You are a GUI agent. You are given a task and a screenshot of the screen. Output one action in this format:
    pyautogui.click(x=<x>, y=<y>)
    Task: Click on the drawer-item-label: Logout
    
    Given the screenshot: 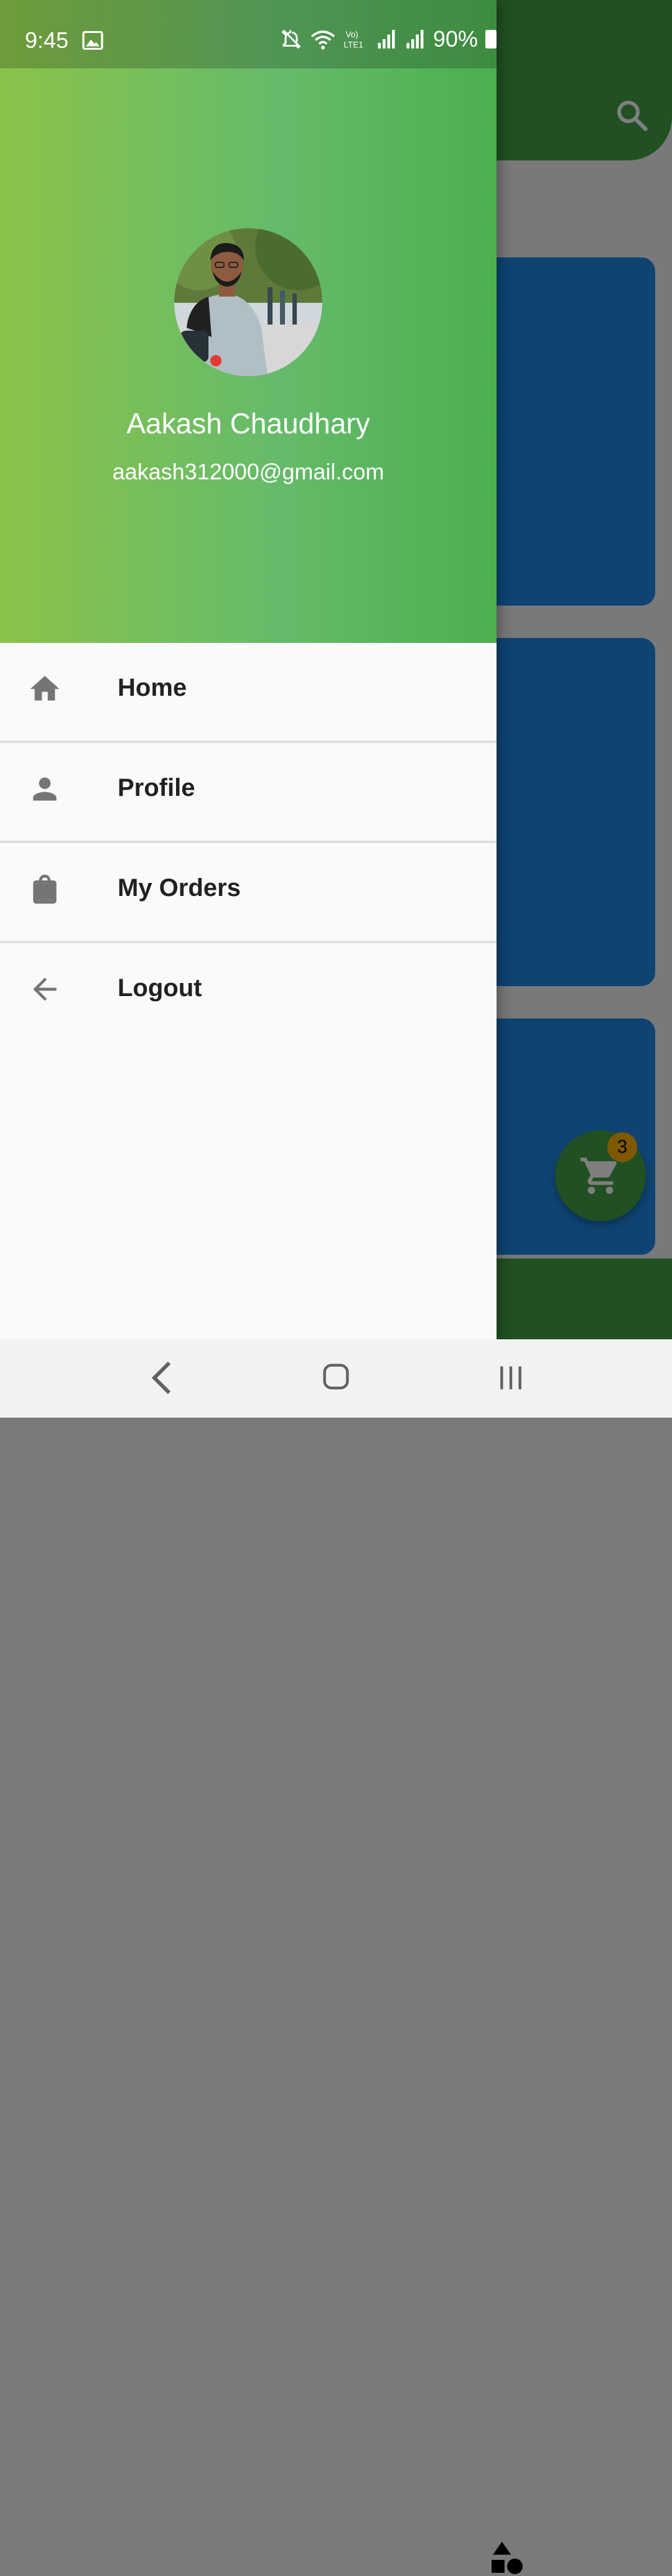 What is the action you would take?
    pyautogui.click(x=160, y=988)
    